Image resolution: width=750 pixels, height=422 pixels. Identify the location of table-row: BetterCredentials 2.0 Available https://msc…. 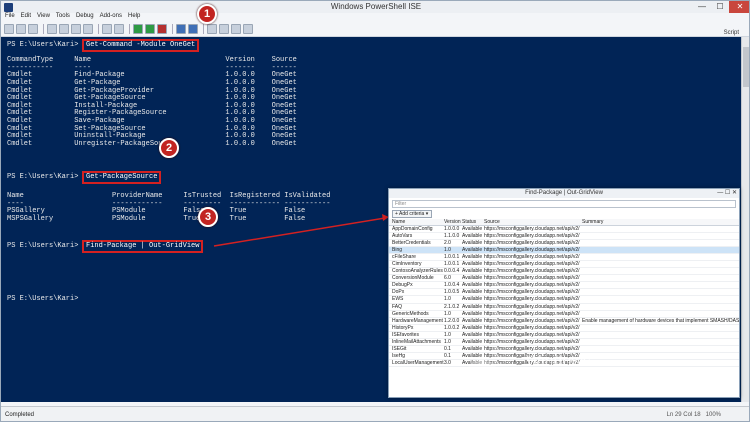
(564, 244).